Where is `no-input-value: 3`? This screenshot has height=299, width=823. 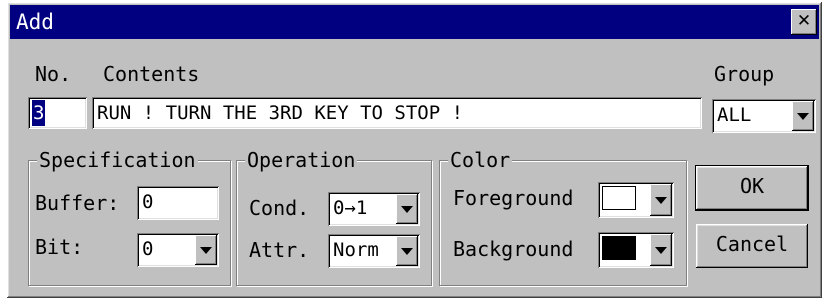 no-input-value: 3 is located at coordinates (39, 113).